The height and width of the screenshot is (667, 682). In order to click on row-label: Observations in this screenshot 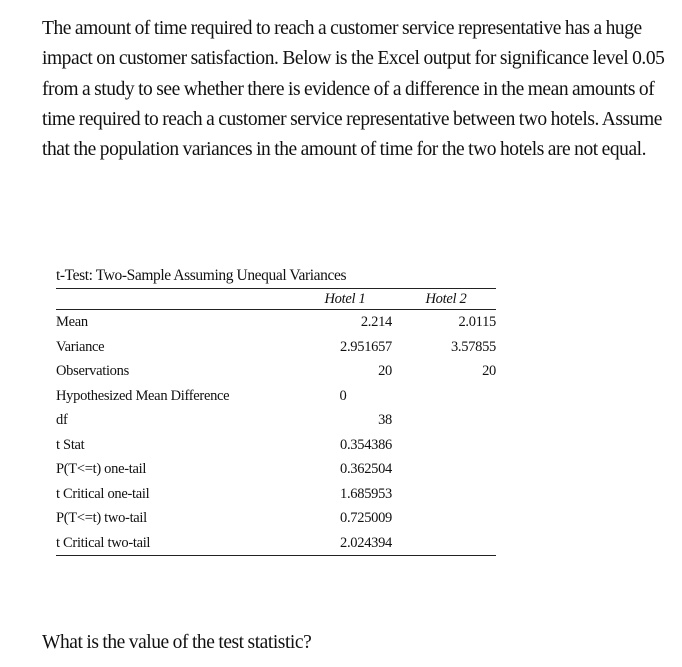, I will do `click(92, 371)`.